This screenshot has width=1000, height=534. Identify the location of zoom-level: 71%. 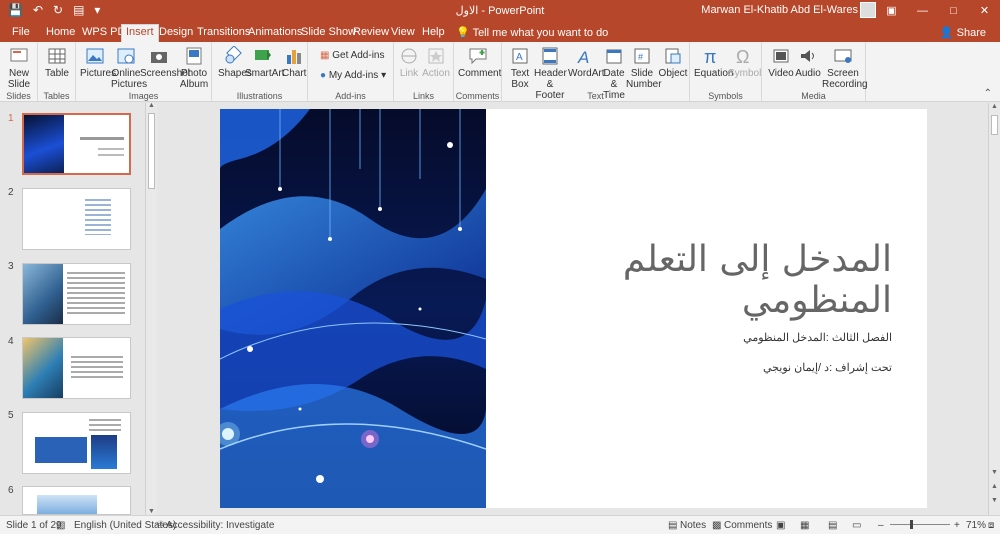
(976, 525).